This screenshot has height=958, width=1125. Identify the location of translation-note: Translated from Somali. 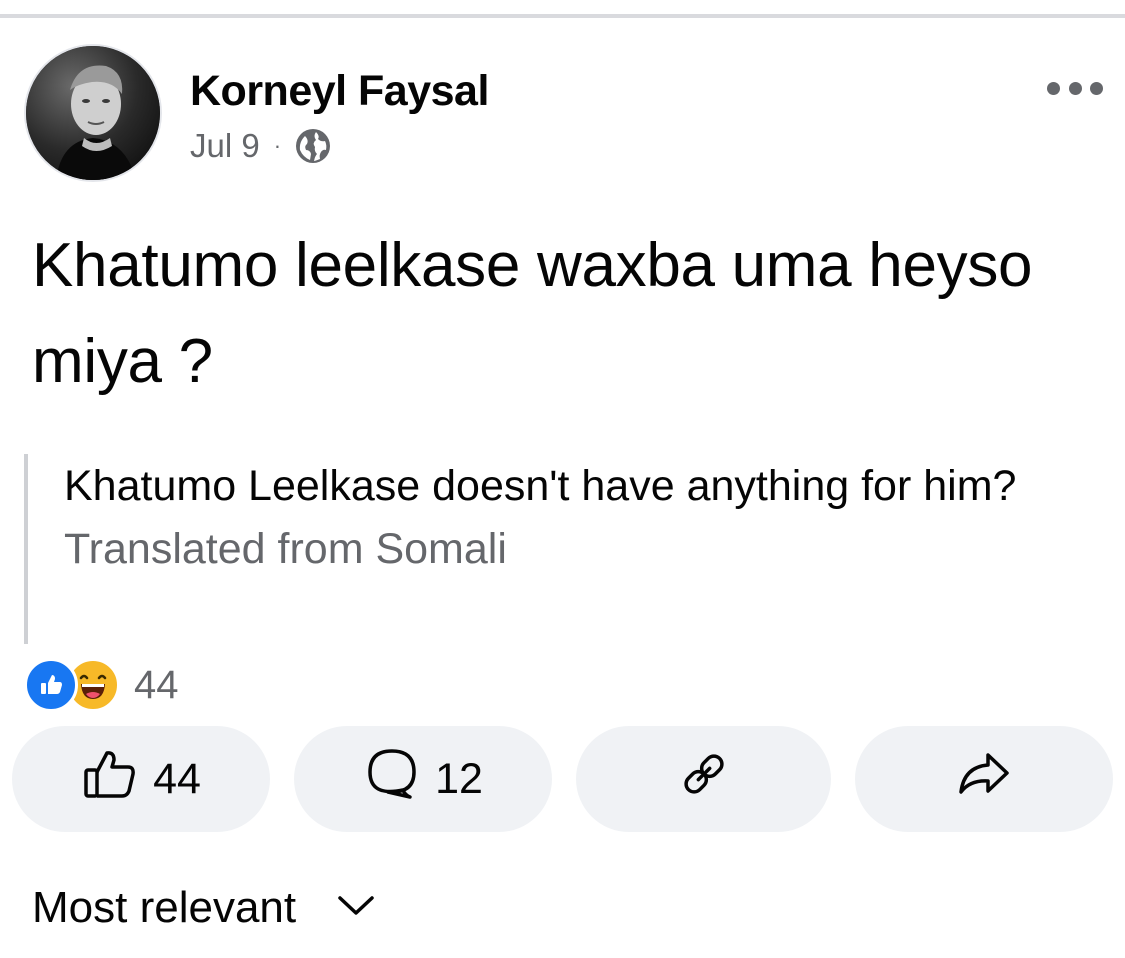
(574, 549).